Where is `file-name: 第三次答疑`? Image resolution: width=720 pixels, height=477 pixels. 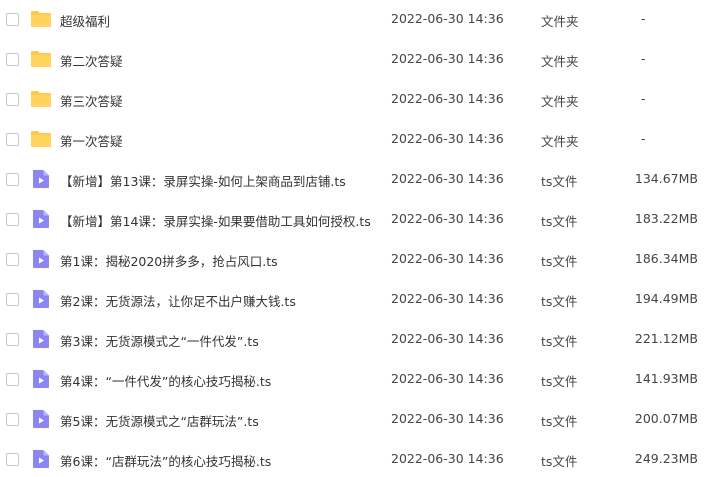
file-name: 第三次答疑 is located at coordinates (91, 100).